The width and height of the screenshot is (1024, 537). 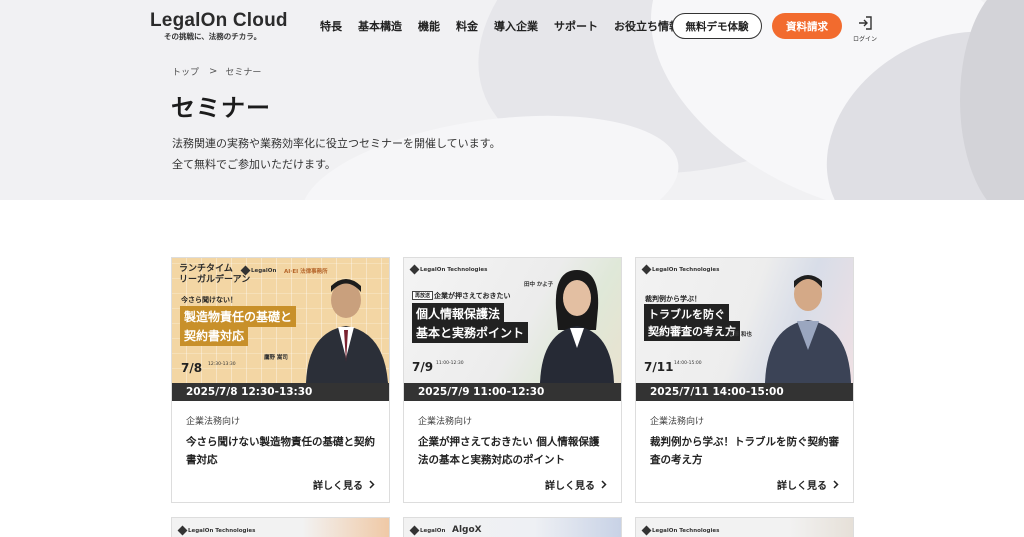 I want to click on description-line: 全て無料でご参加いただけます。, so click(x=254, y=164).